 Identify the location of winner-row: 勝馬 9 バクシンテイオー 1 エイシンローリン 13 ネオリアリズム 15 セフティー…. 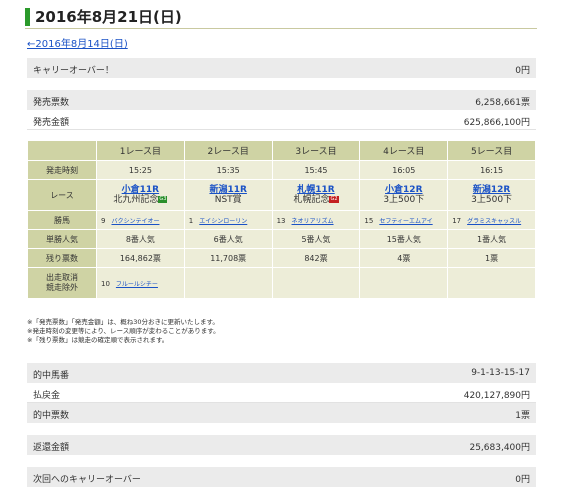
(281, 220).